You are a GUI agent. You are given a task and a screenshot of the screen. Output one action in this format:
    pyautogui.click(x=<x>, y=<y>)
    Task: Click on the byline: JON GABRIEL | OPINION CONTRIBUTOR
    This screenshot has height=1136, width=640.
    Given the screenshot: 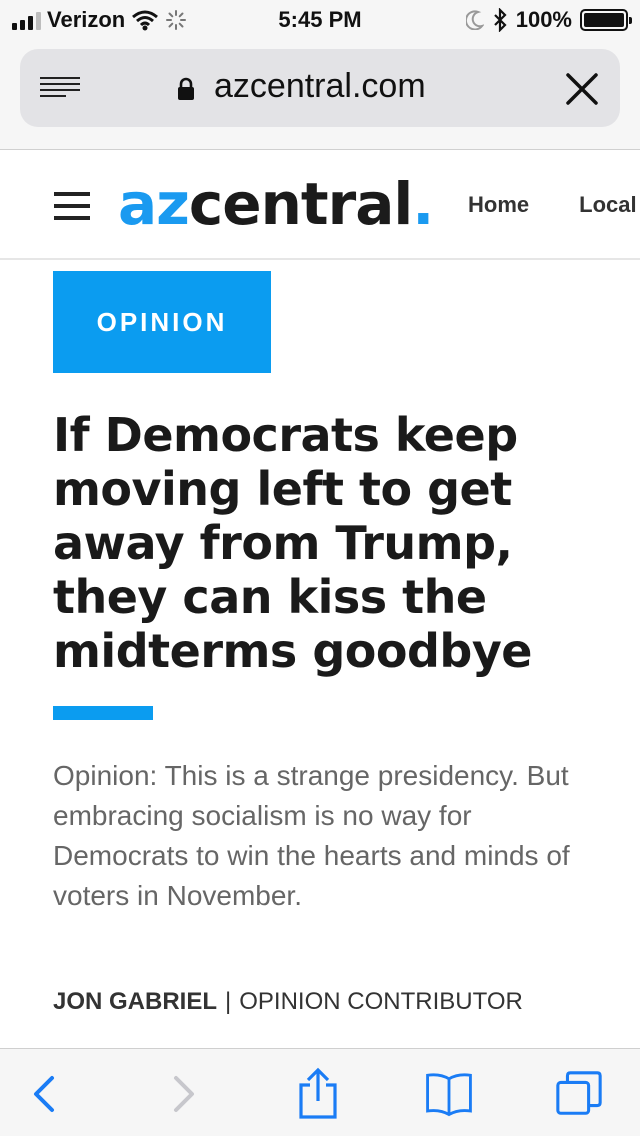 What is the action you would take?
    pyautogui.click(x=323, y=1002)
    